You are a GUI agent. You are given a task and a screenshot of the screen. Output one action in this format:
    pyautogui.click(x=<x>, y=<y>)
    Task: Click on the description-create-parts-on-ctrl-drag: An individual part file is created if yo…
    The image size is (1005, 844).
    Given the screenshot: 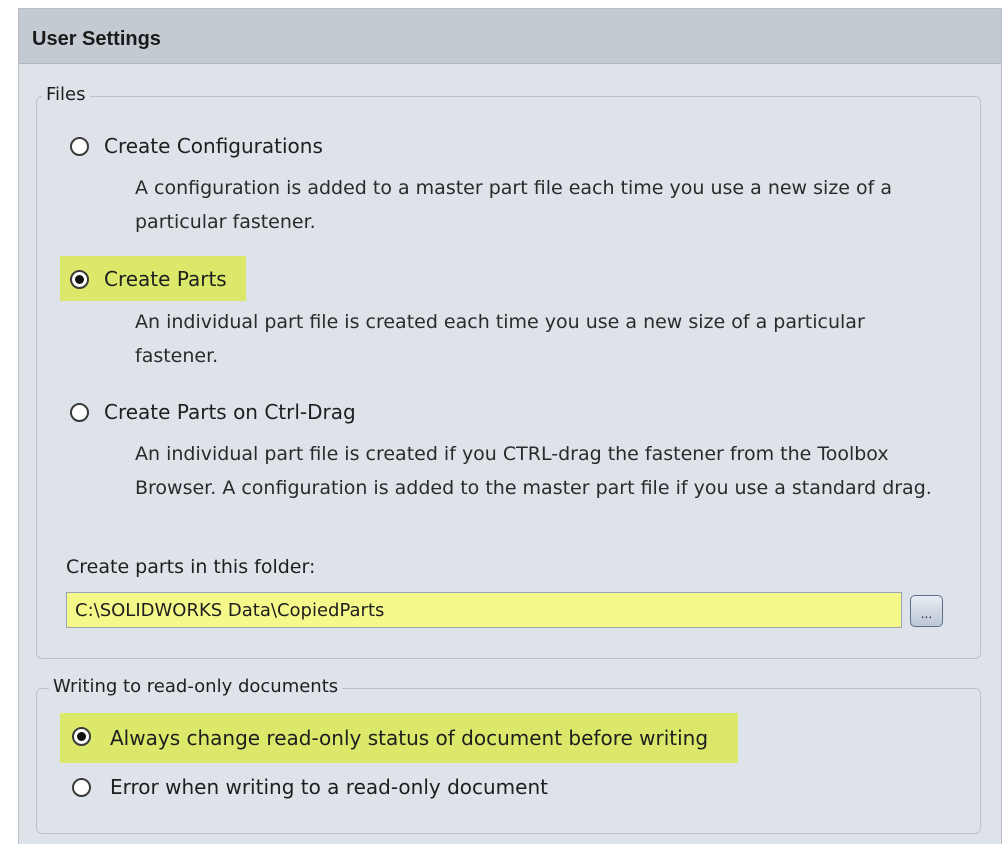 What is the action you would take?
    pyautogui.click(x=533, y=471)
    